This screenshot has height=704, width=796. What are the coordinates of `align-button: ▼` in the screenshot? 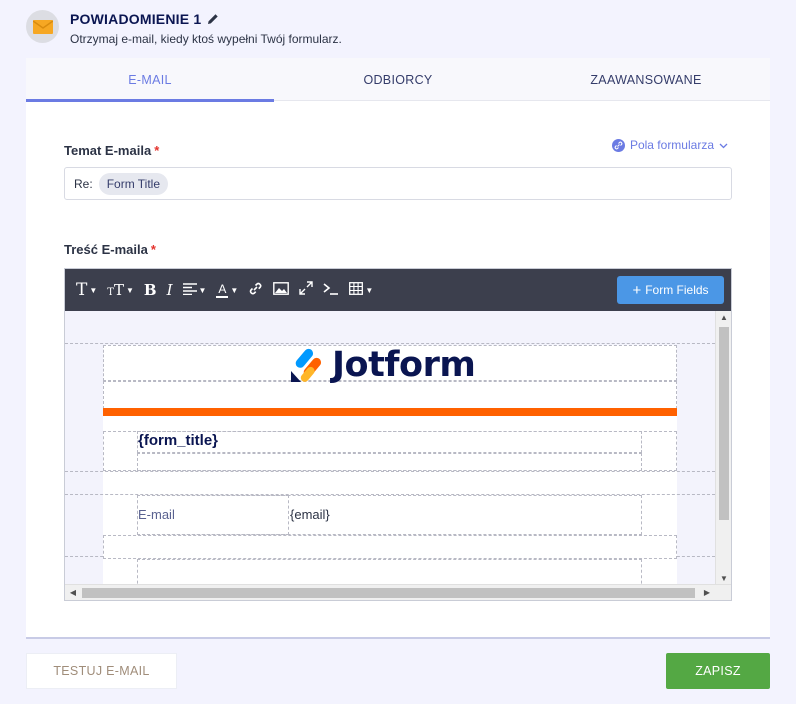 It's located at (195, 290).